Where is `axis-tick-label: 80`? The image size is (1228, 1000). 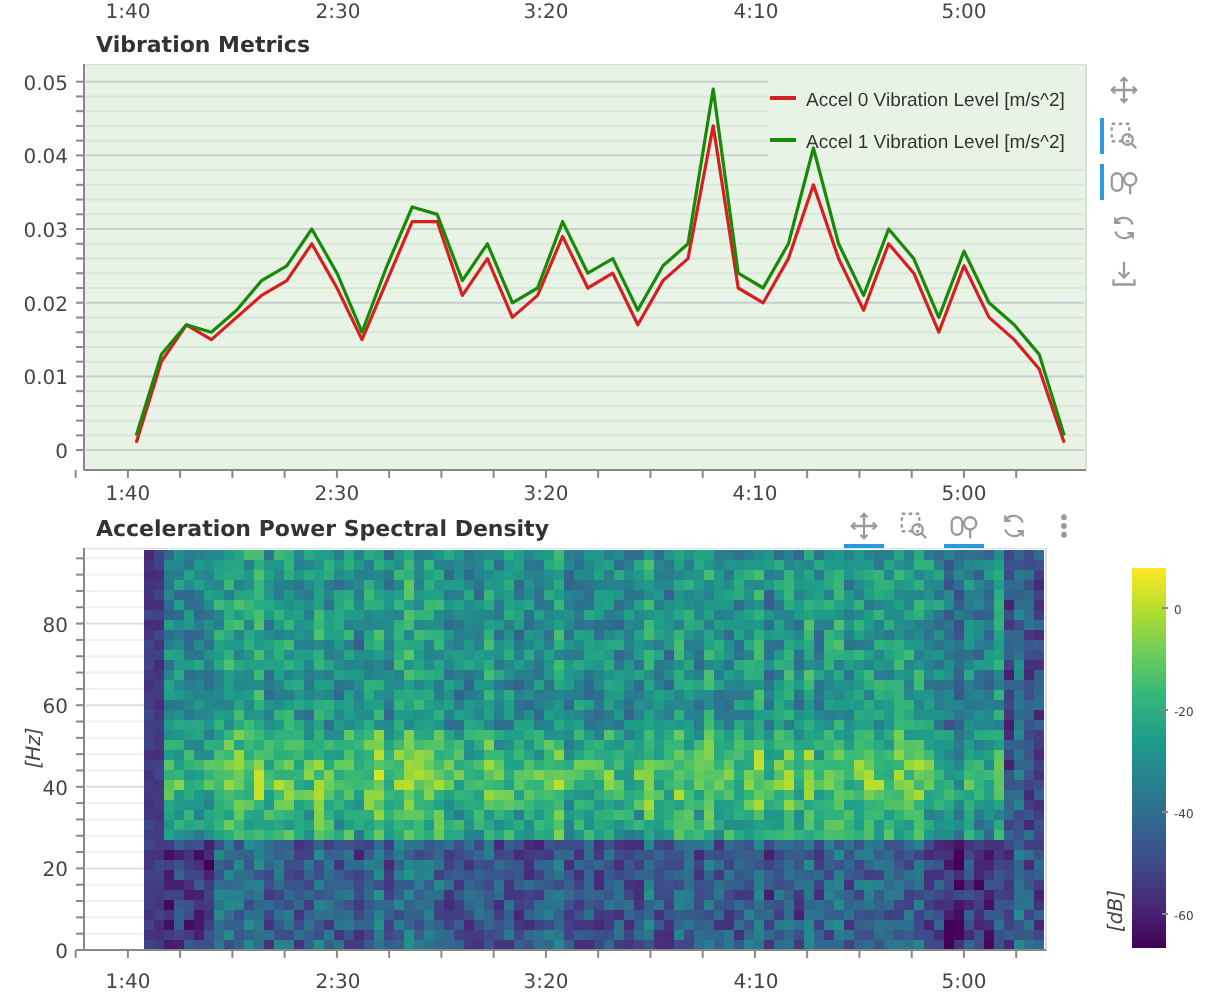
axis-tick-label: 80 is located at coordinates (55, 626).